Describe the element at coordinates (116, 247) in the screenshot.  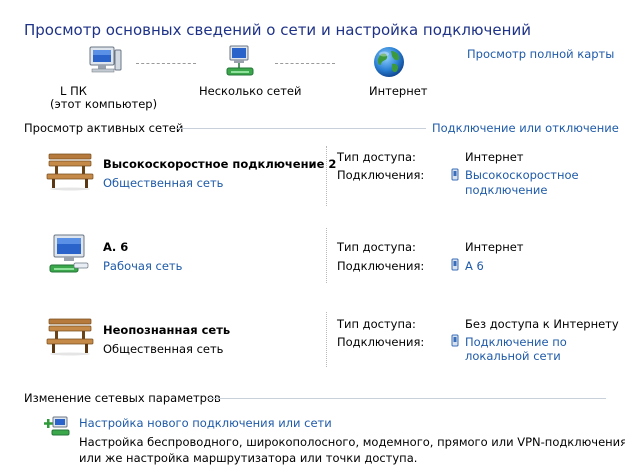
I see `network-name: А. 6` at that location.